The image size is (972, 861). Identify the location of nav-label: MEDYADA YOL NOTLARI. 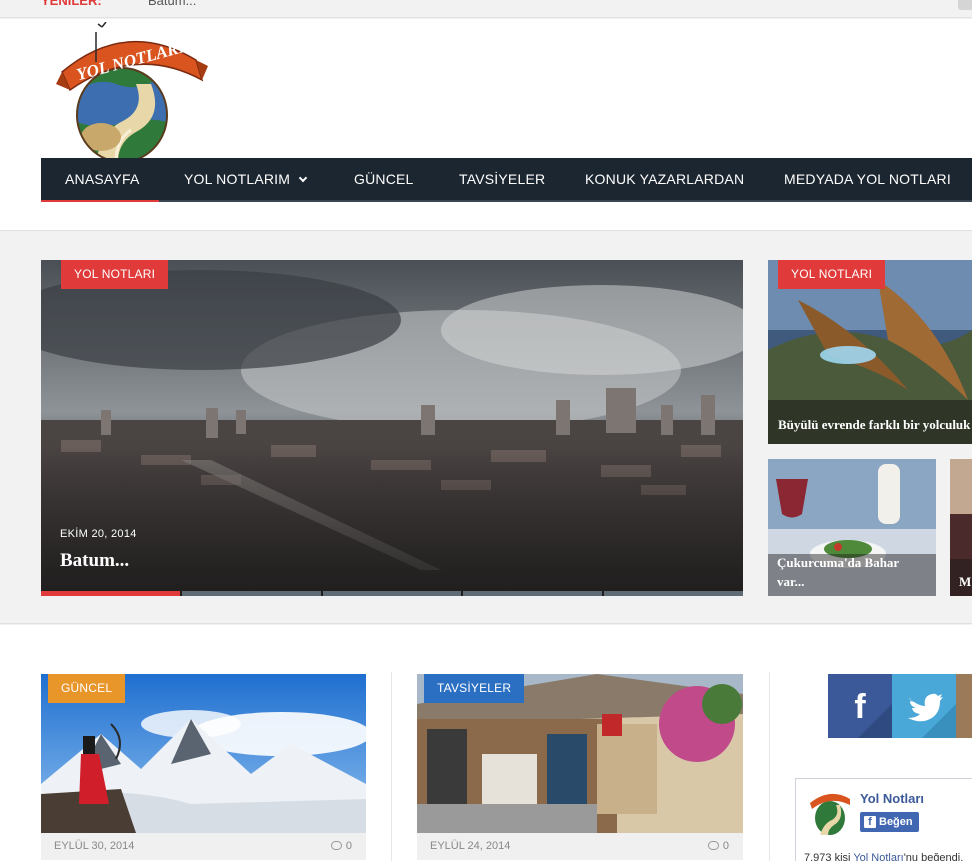
(867, 179).